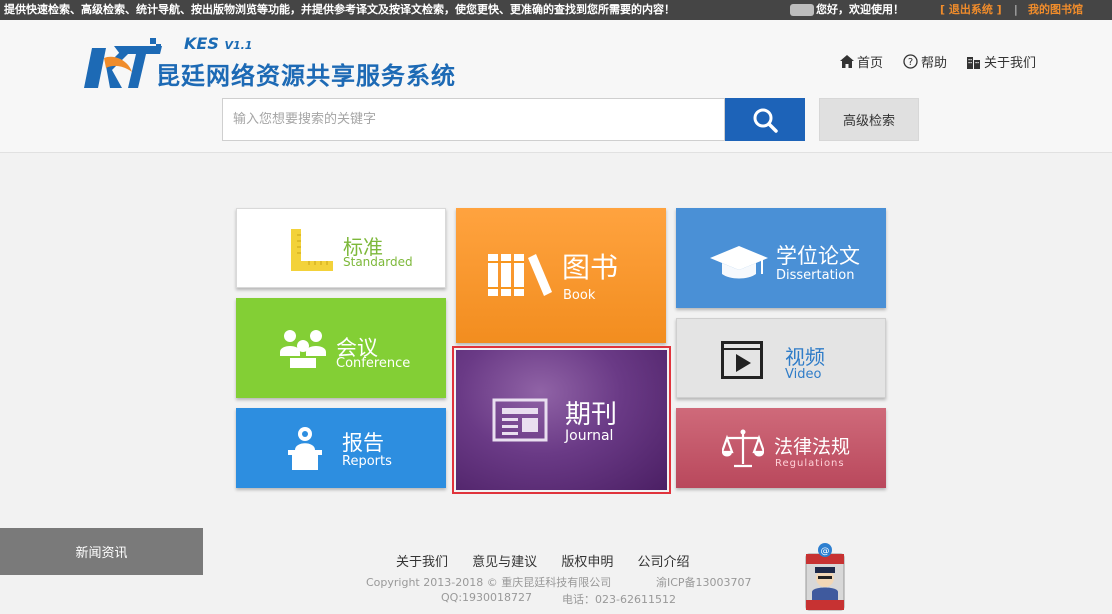 This screenshot has width=1112, height=614. I want to click on ruler-icon, so click(312, 250).